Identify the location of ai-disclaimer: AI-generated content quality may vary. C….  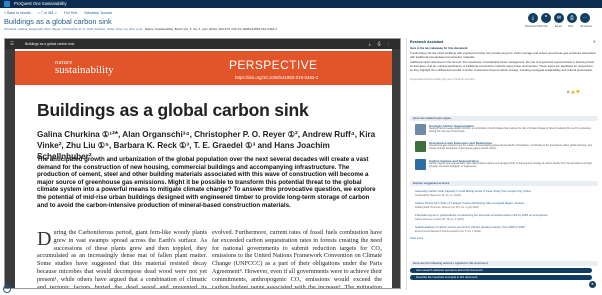
(443, 79).